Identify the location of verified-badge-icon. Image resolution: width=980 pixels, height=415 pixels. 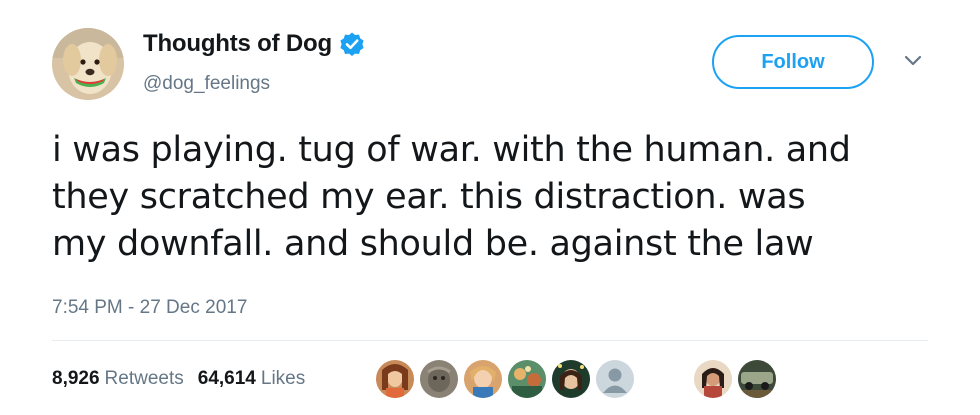
(352, 44).